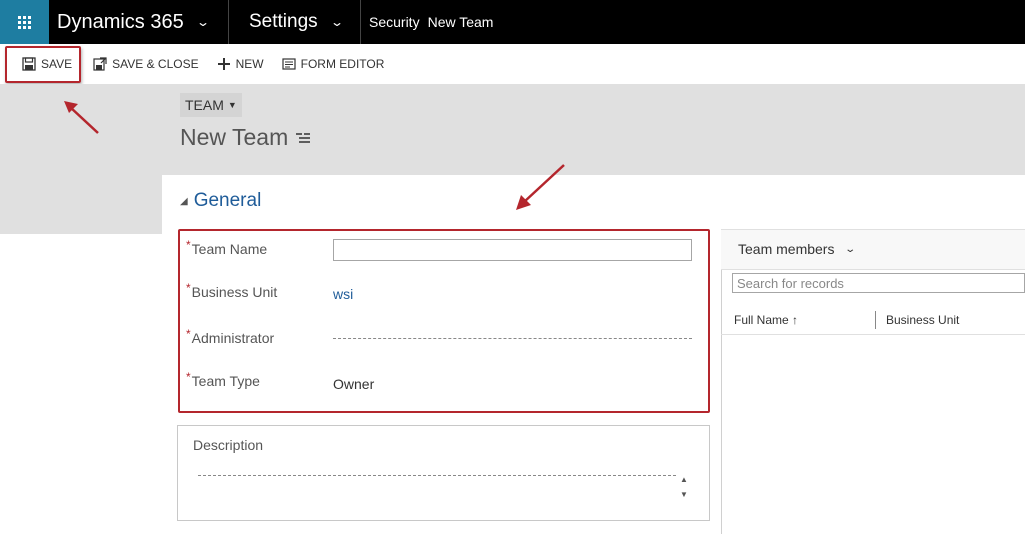 Image resolution: width=1025 pixels, height=534 pixels. I want to click on subgrid-search-placeholder: Search for records, so click(790, 283).